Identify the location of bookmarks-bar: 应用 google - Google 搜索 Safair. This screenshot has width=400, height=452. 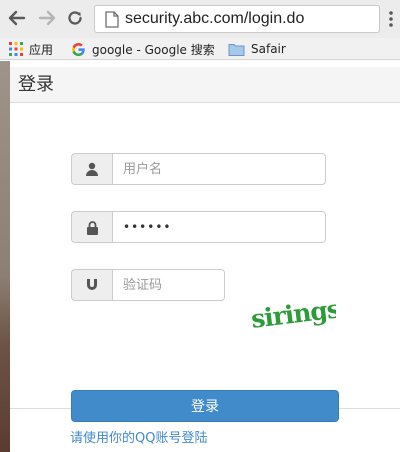
(200, 49).